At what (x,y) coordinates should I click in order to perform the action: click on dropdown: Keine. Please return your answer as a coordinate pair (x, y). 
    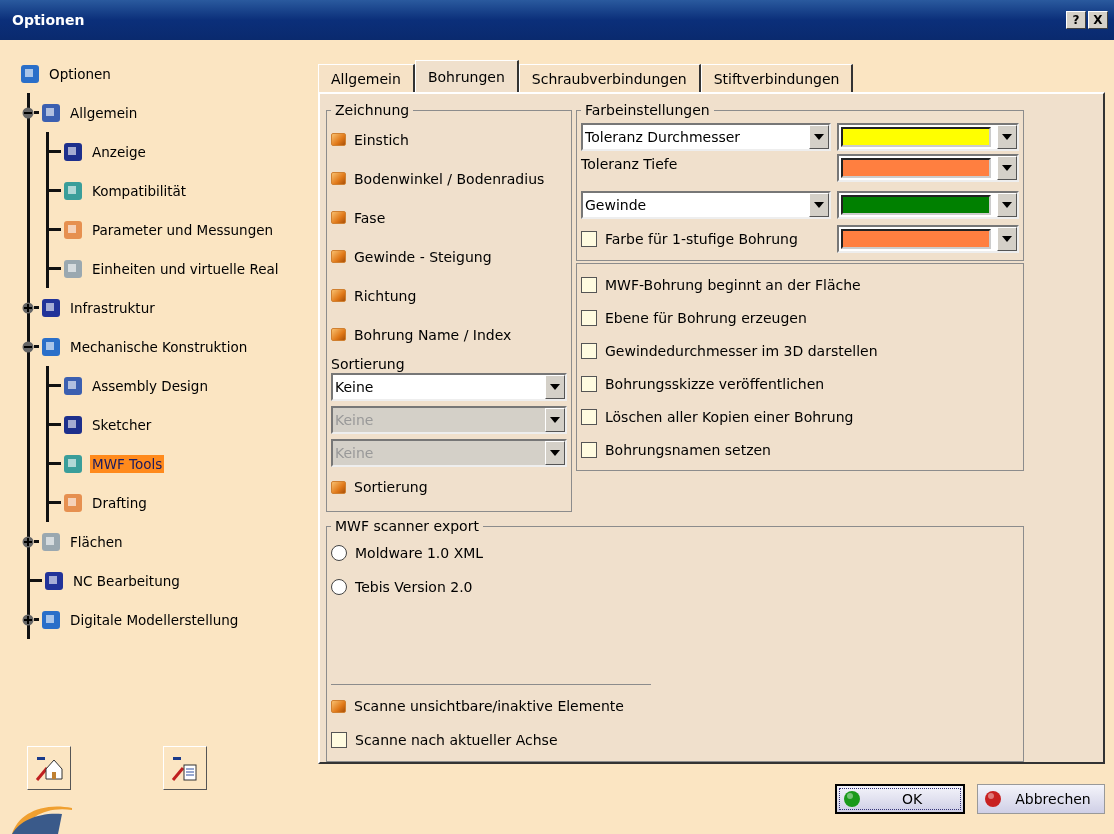
    Looking at the image, I should click on (449, 387).